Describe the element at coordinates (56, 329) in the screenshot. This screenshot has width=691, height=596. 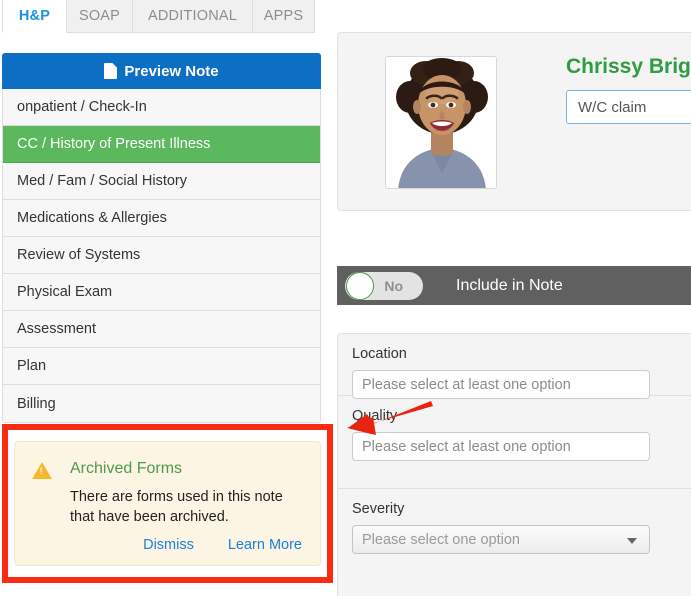
I see `sidebar-item-label: Assessment` at that location.